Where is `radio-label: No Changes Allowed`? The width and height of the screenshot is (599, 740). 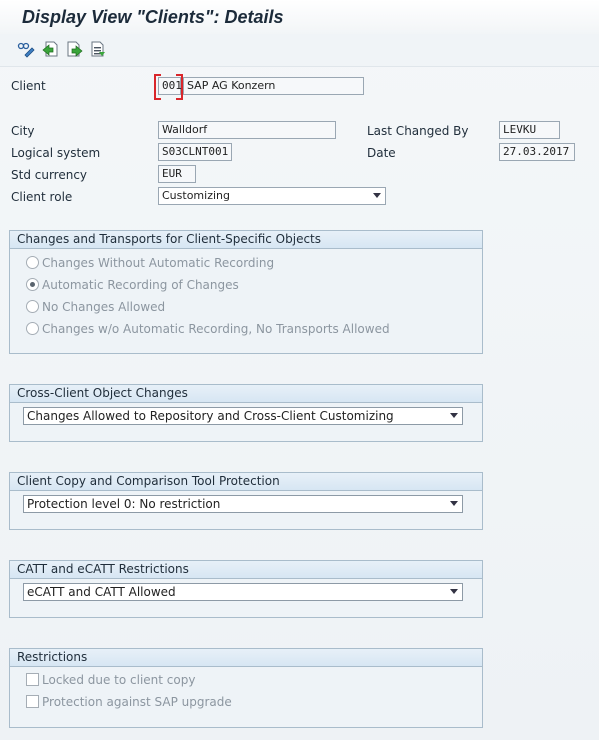
radio-label: No Changes Allowed is located at coordinates (104, 307).